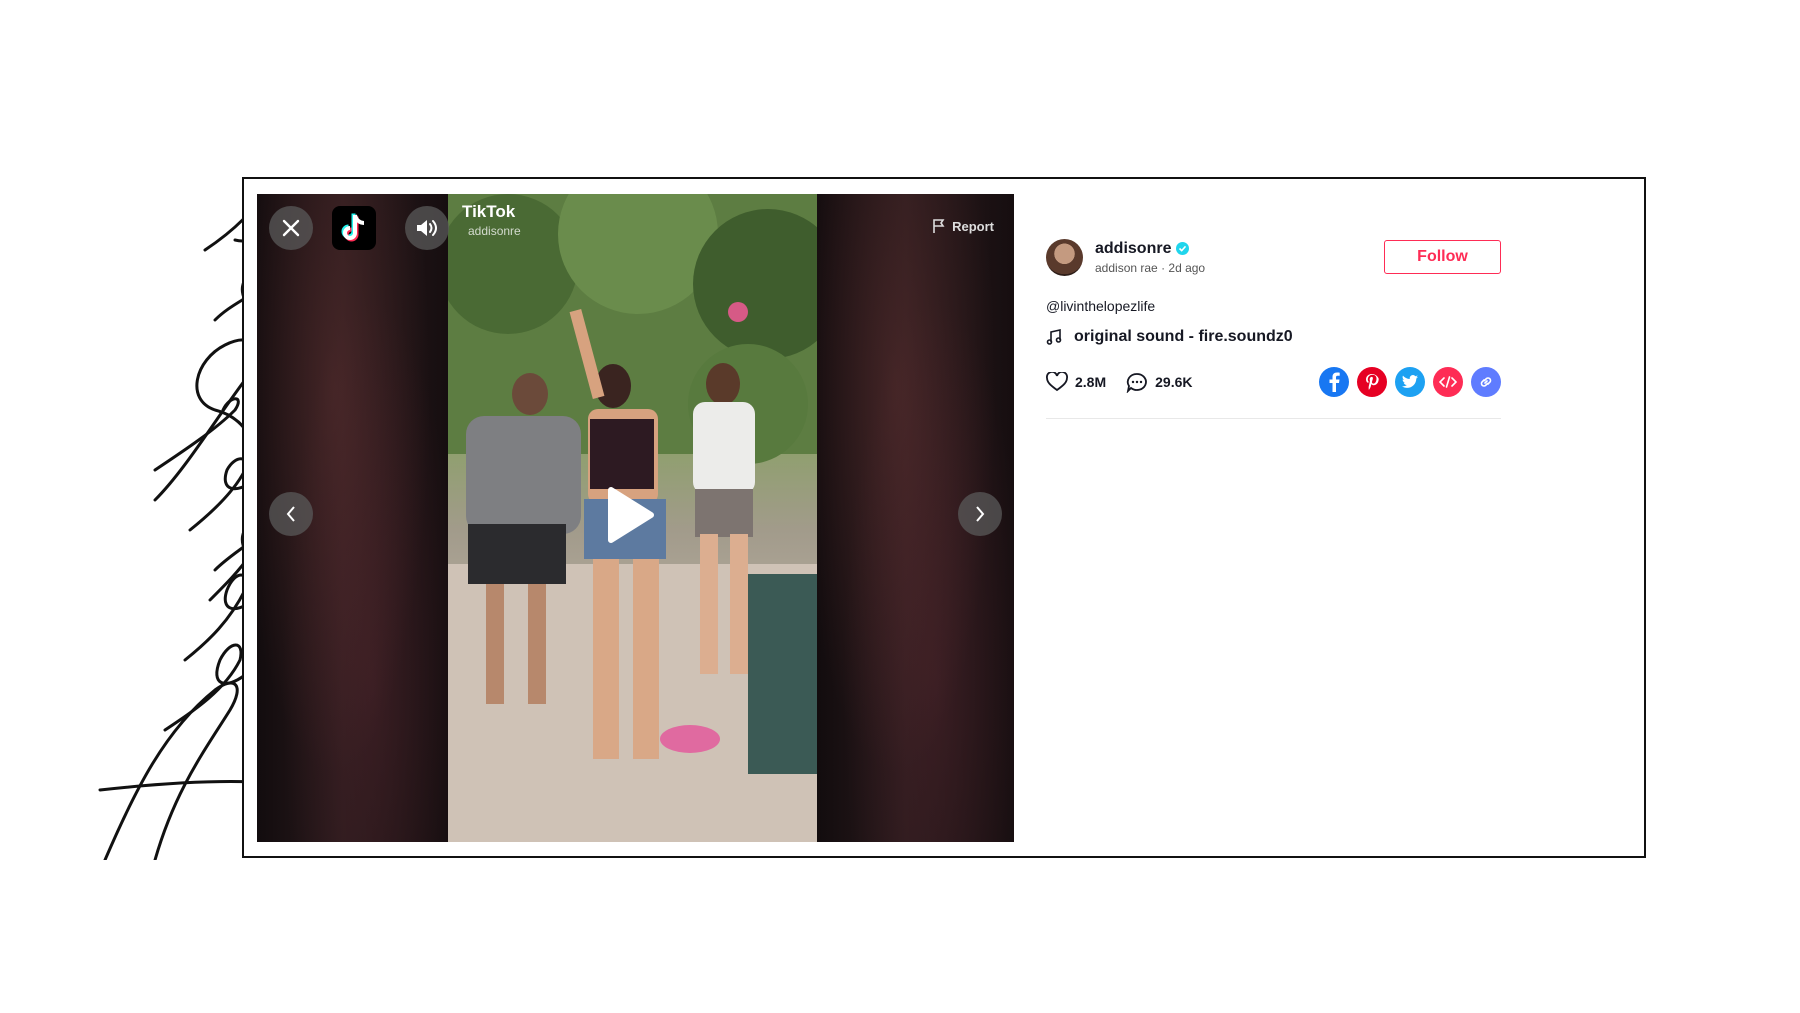 This screenshot has height=1013, width=1800. I want to click on like-count: 2.8M, so click(1091, 382).